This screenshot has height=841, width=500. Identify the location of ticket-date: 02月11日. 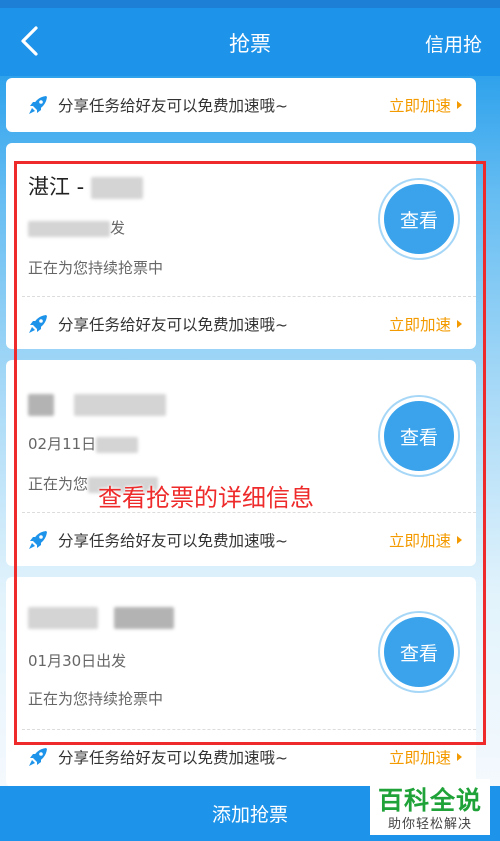
(83, 443).